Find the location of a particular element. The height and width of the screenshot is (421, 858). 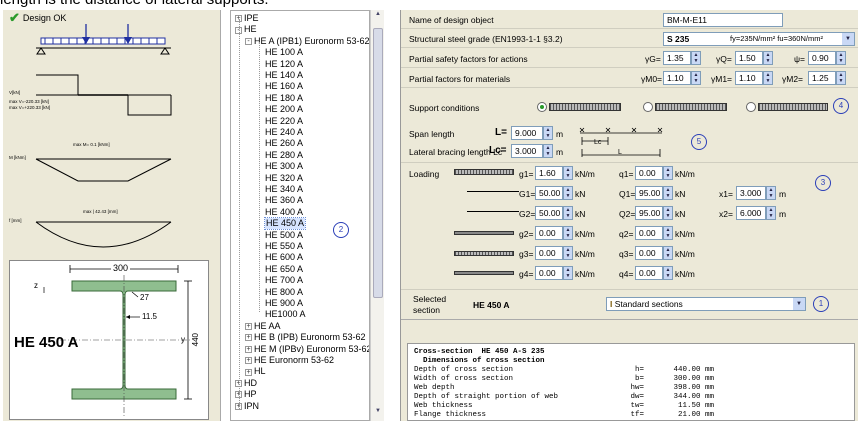

x1-input: 3.000 is located at coordinates (751, 193).